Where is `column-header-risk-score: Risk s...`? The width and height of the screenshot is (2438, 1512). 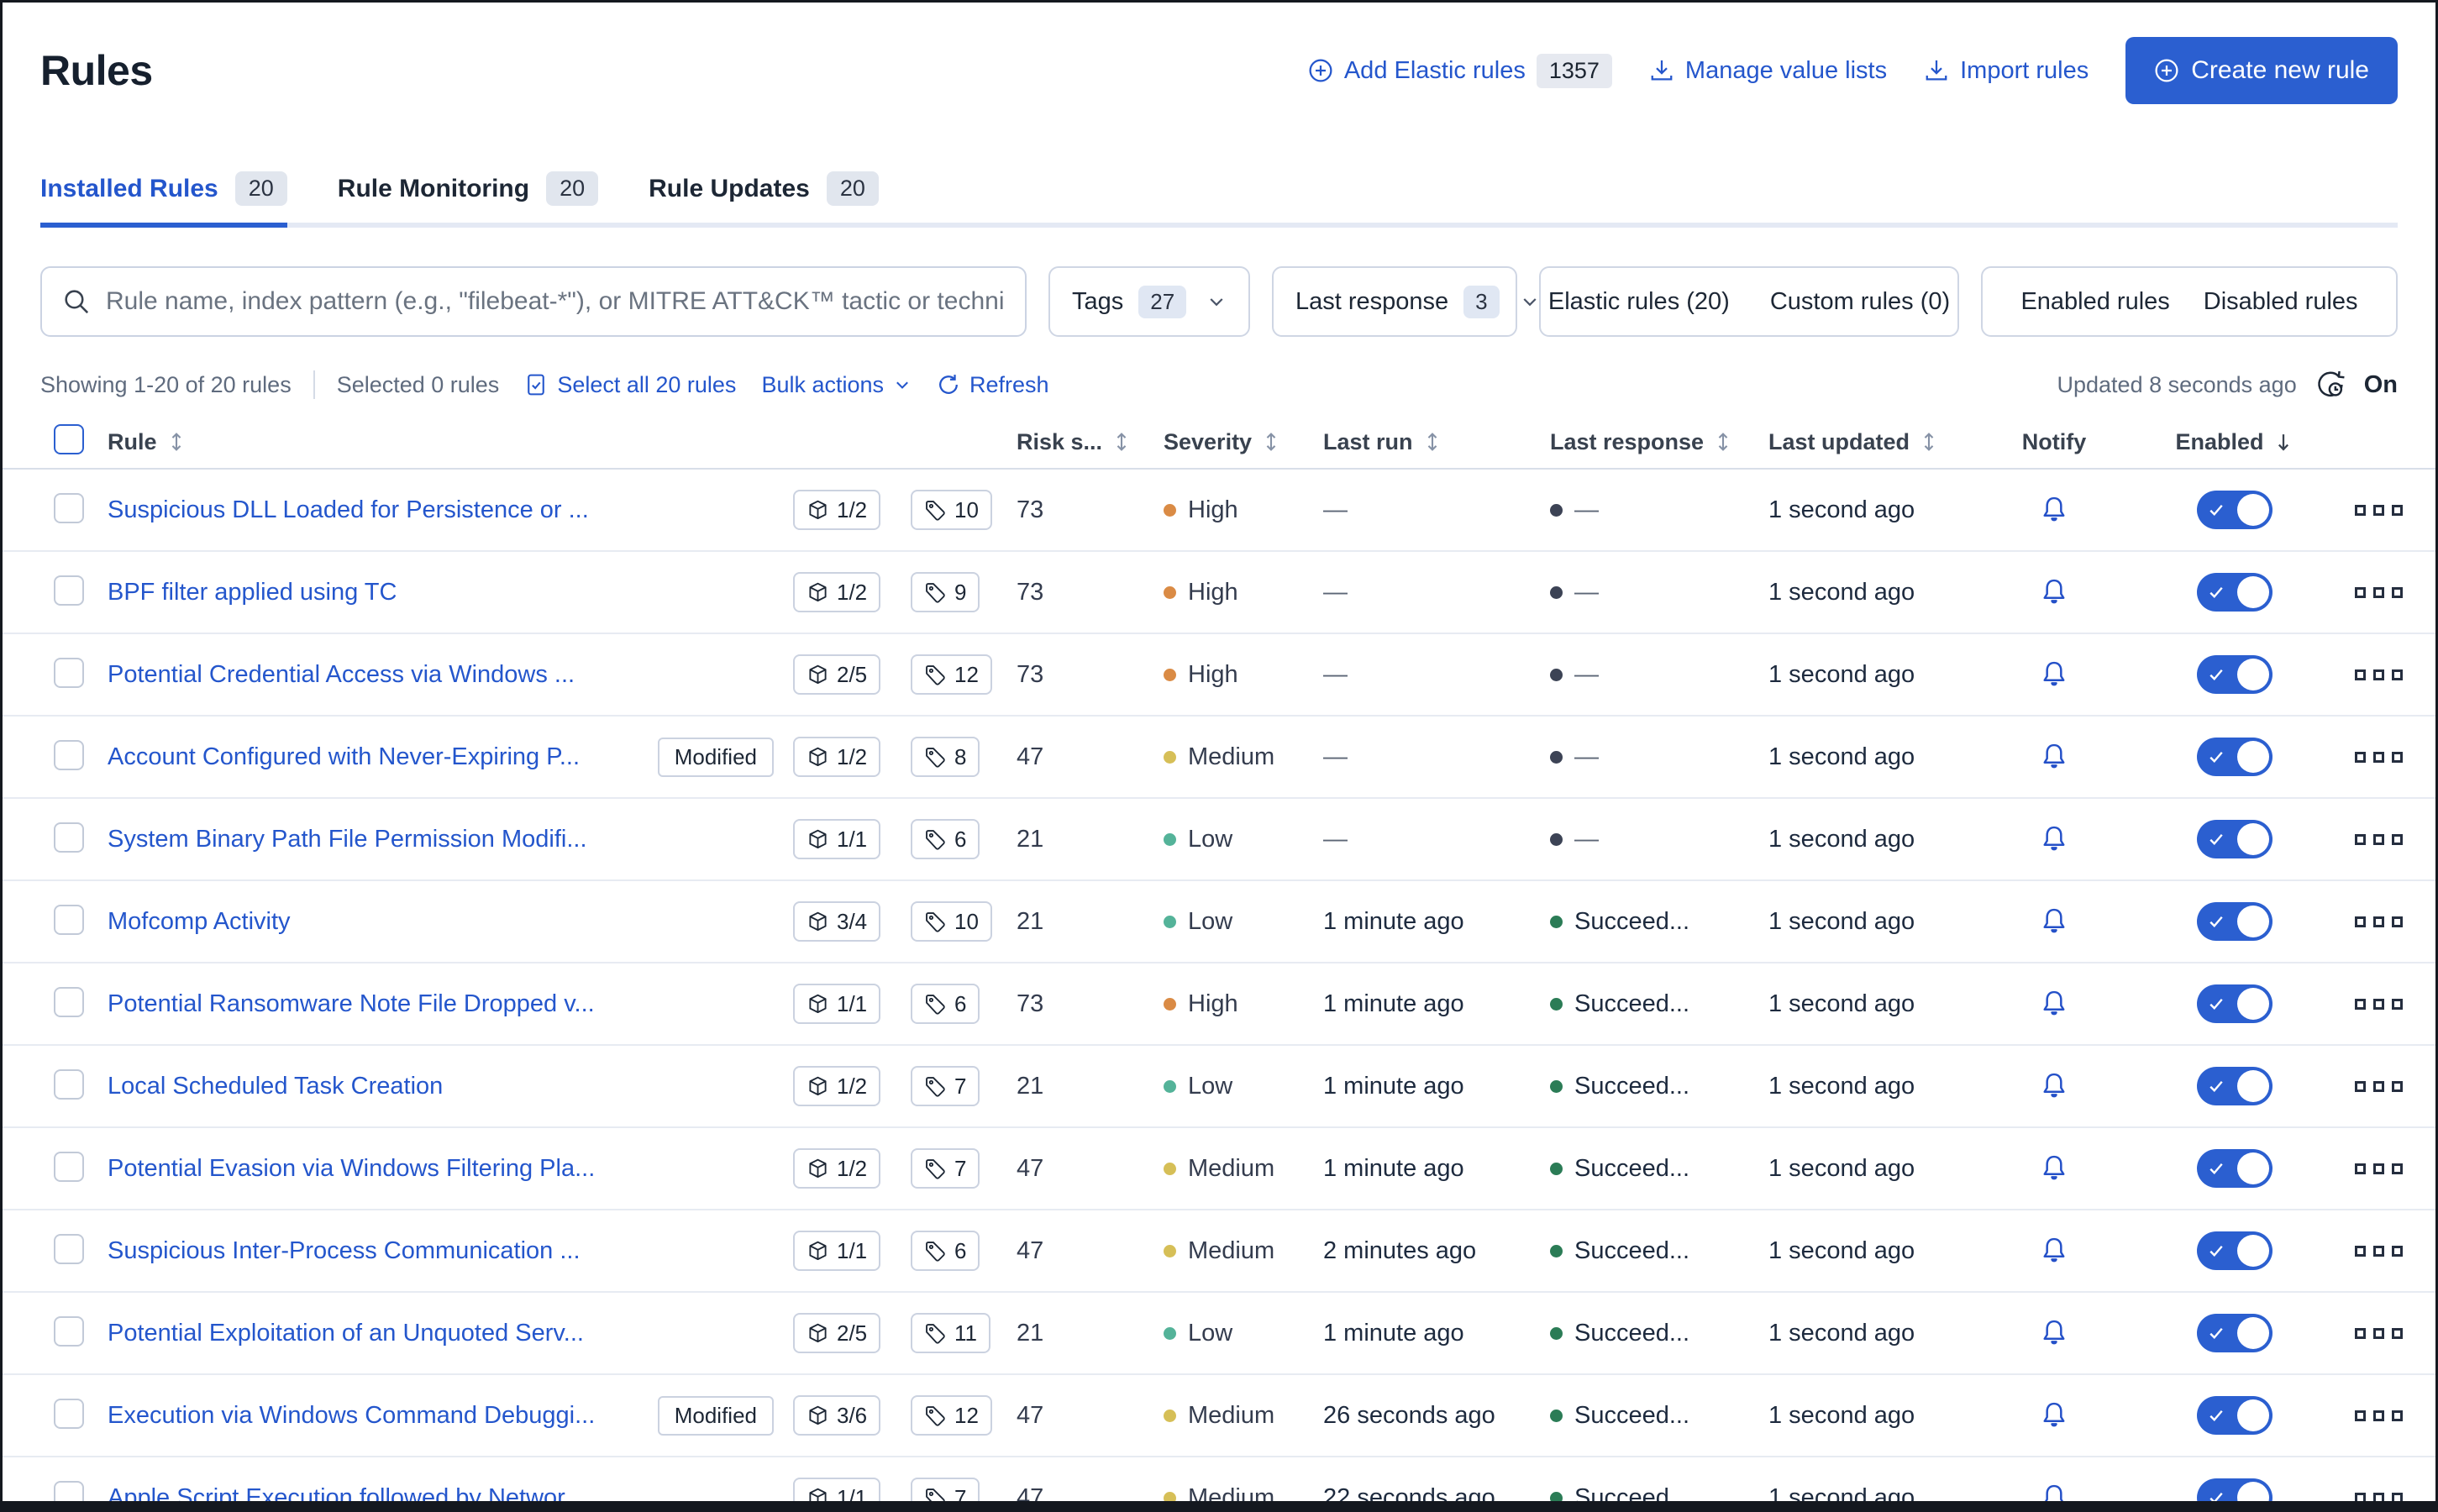 column-header-risk-score: Risk s... is located at coordinates (1065, 442).